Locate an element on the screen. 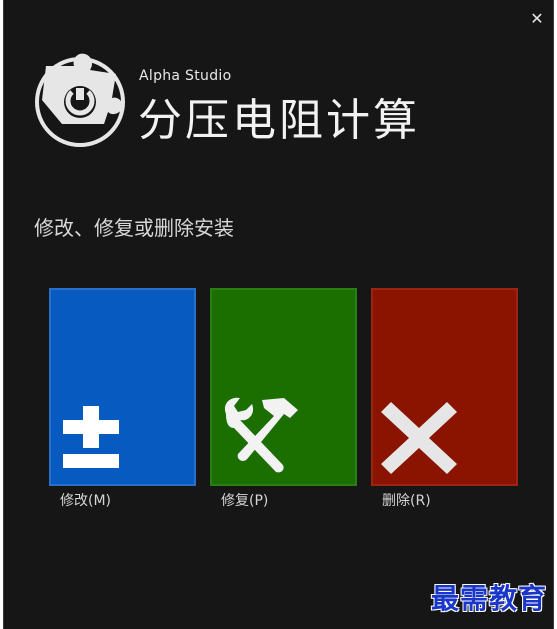 The image size is (557, 629). repair-button is located at coordinates (283, 387).